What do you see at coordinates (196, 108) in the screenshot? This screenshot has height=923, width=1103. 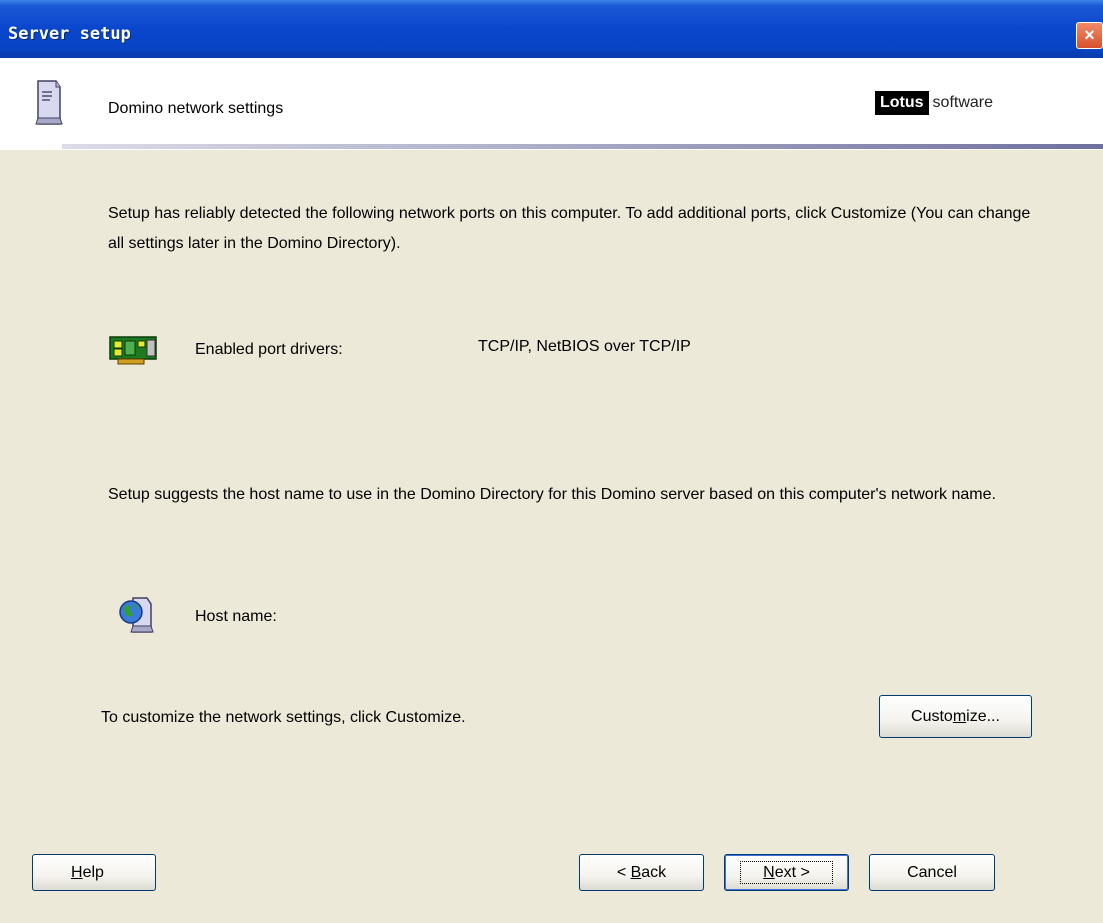 I see `page-title: Domino network settings` at bounding box center [196, 108].